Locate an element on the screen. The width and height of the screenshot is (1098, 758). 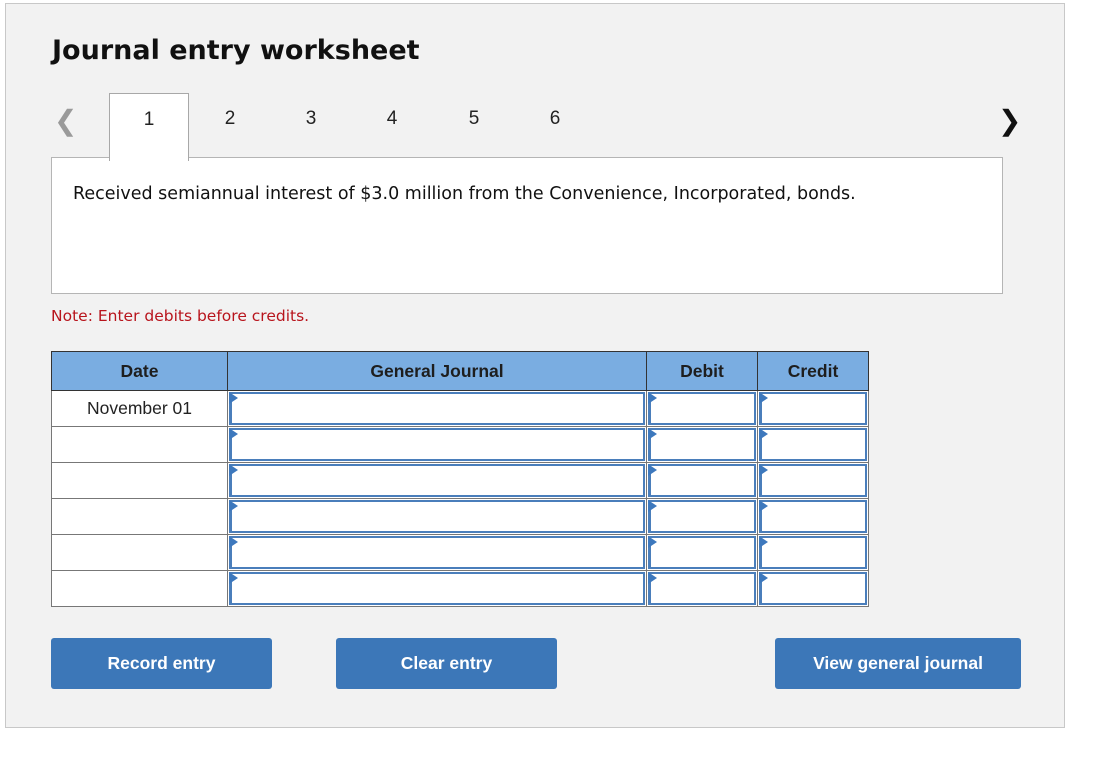
header-general-journal: General Journal is located at coordinates (437, 371).